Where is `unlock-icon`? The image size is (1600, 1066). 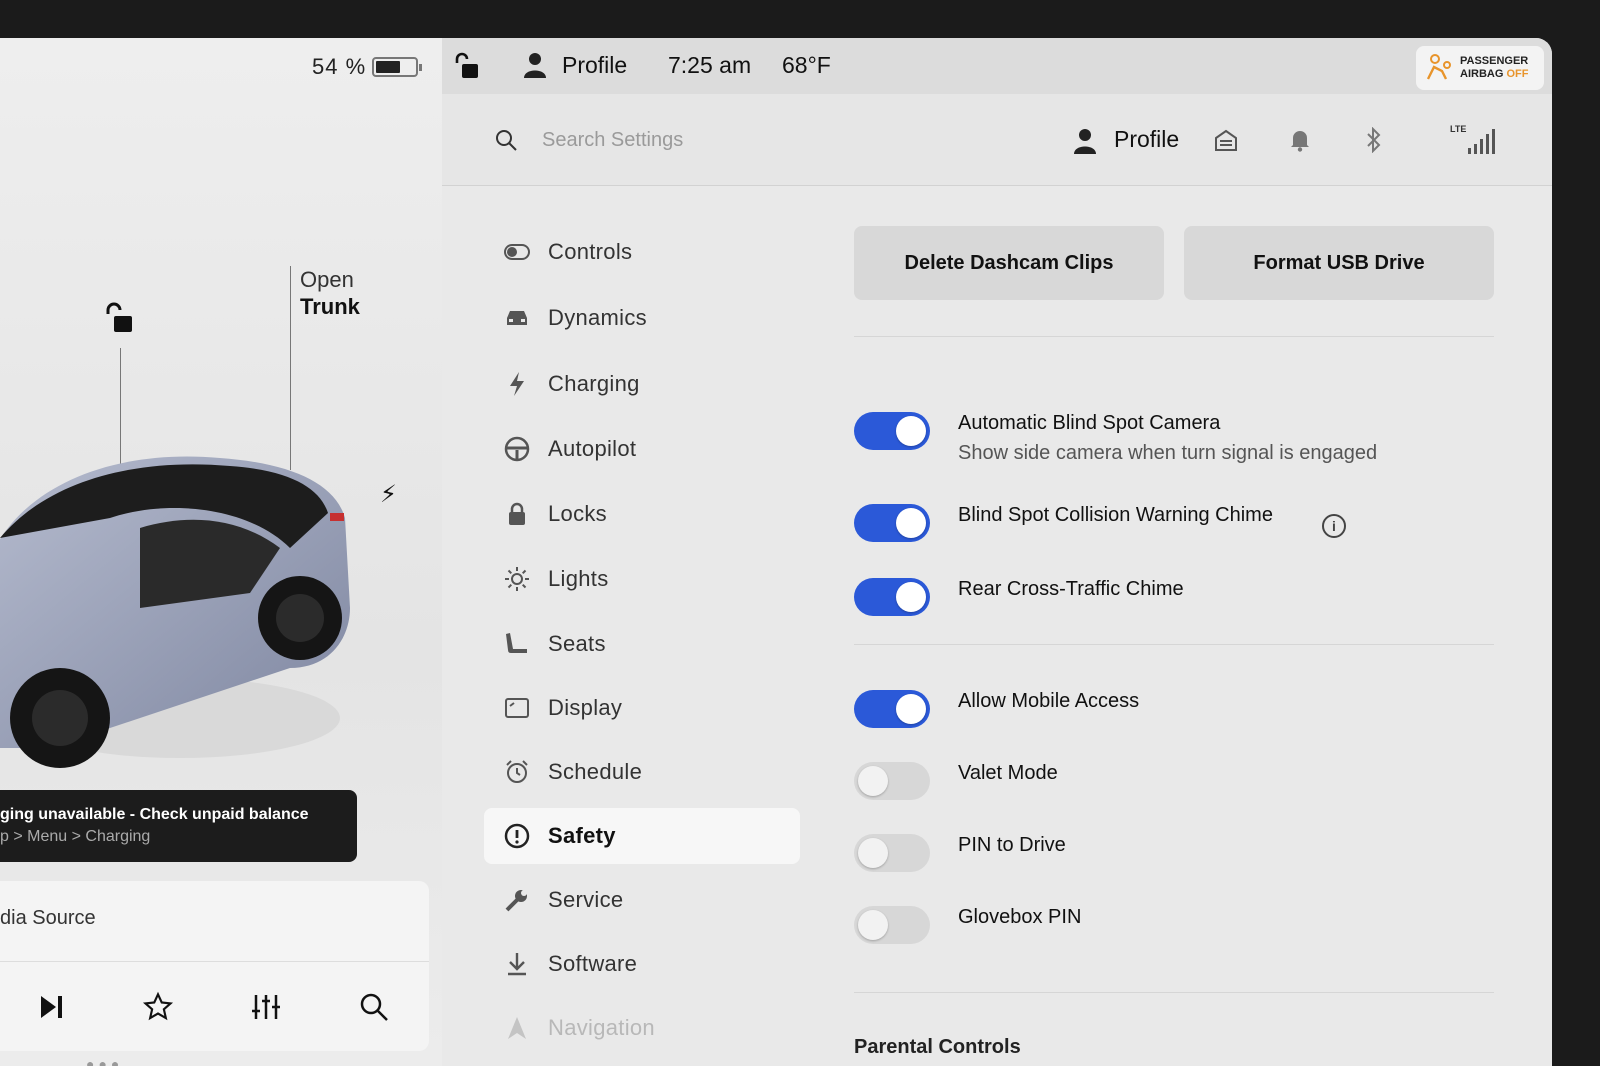 unlock-icon is located at coordinates (467, 66).